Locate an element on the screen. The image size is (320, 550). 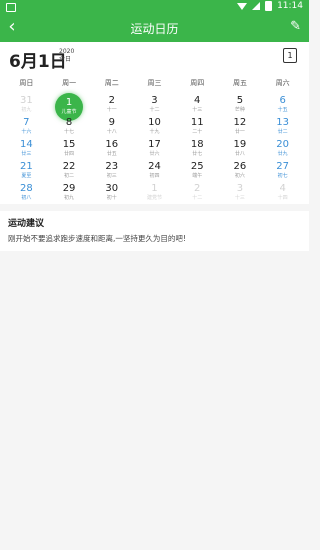
lunar-label: 初四 is located at coordinates (154, 176).